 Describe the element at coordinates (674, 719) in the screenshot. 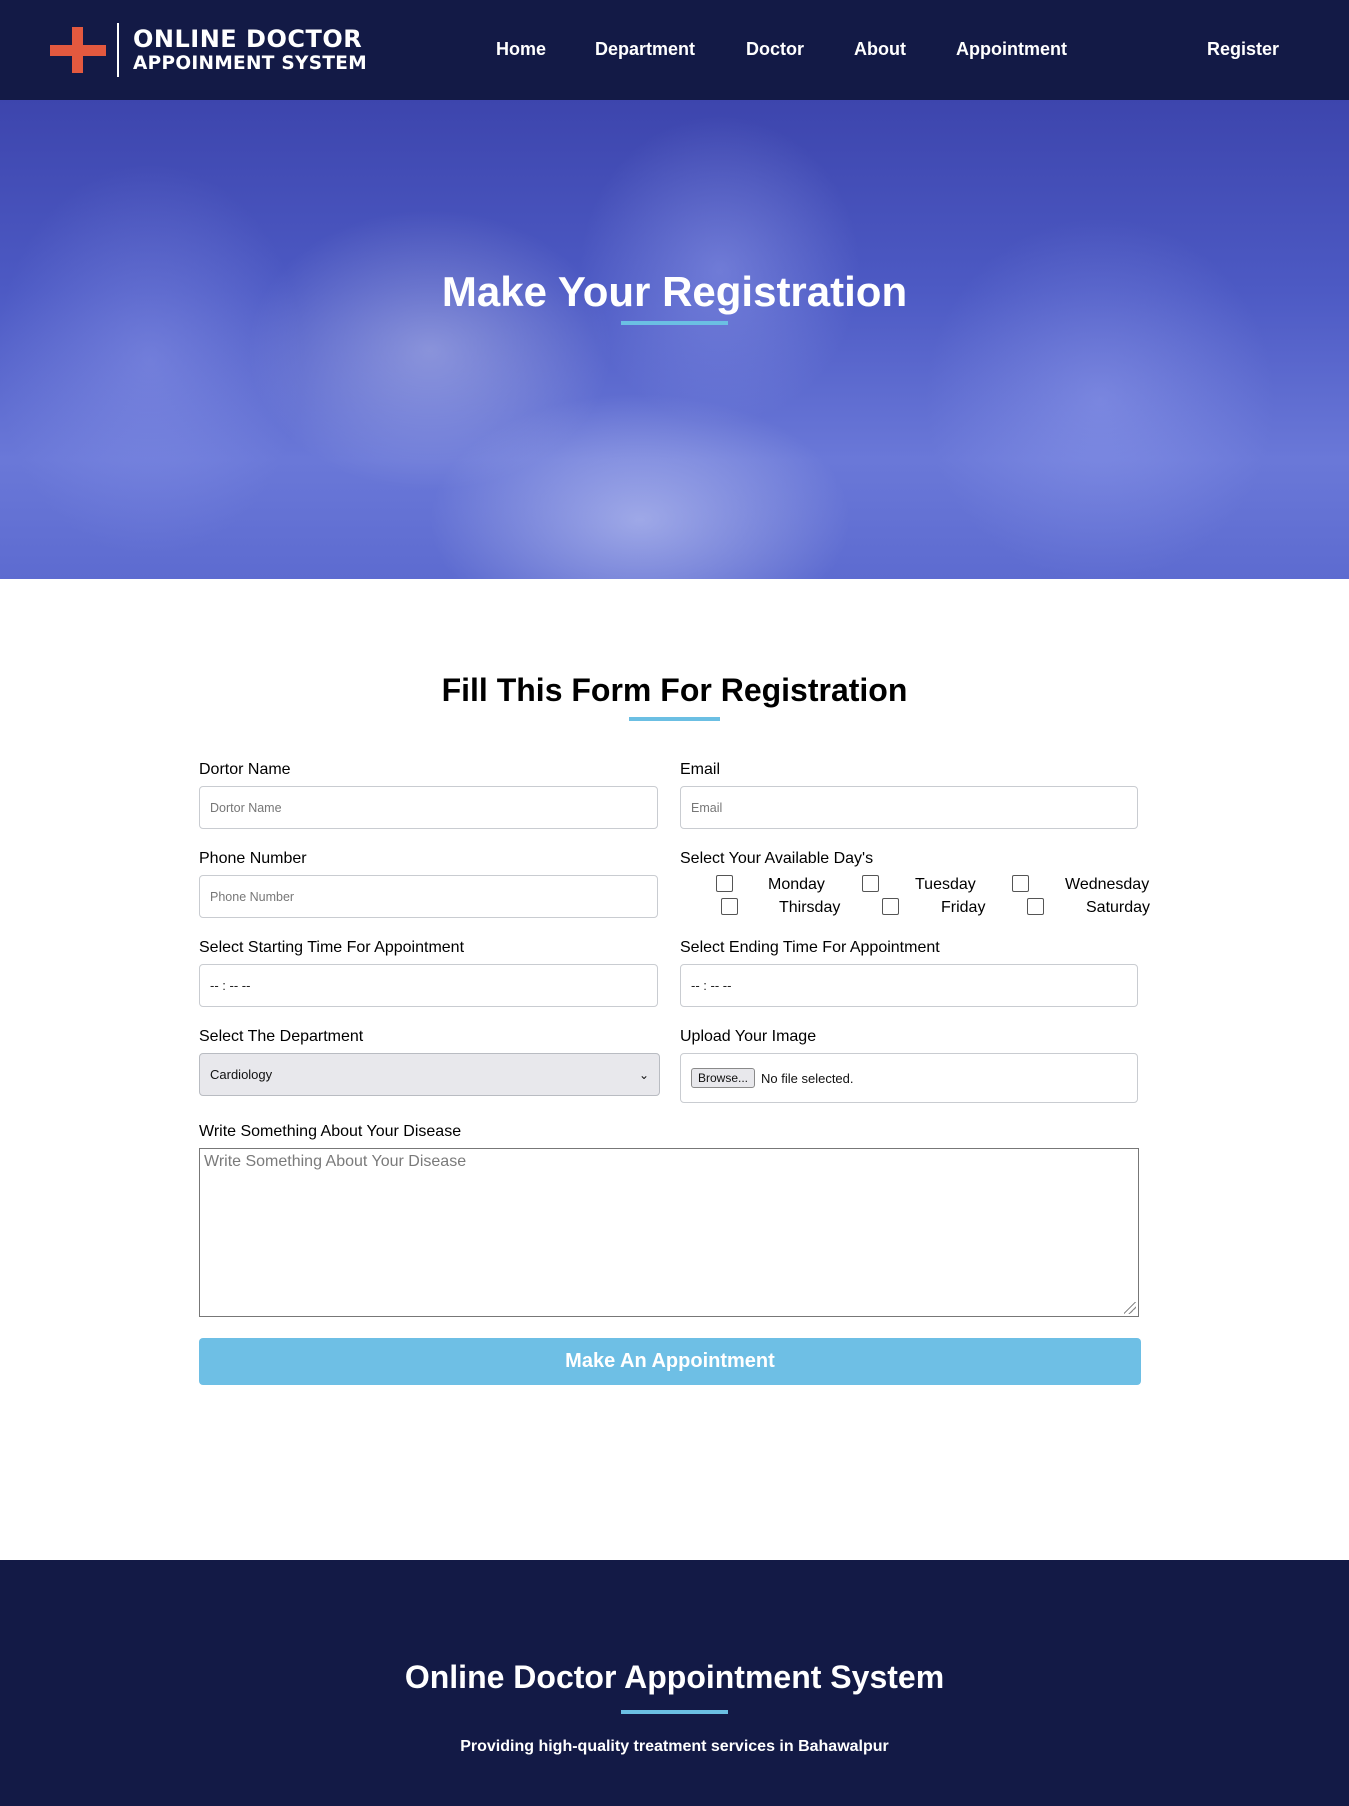

I see `form-title-underline` at that location.